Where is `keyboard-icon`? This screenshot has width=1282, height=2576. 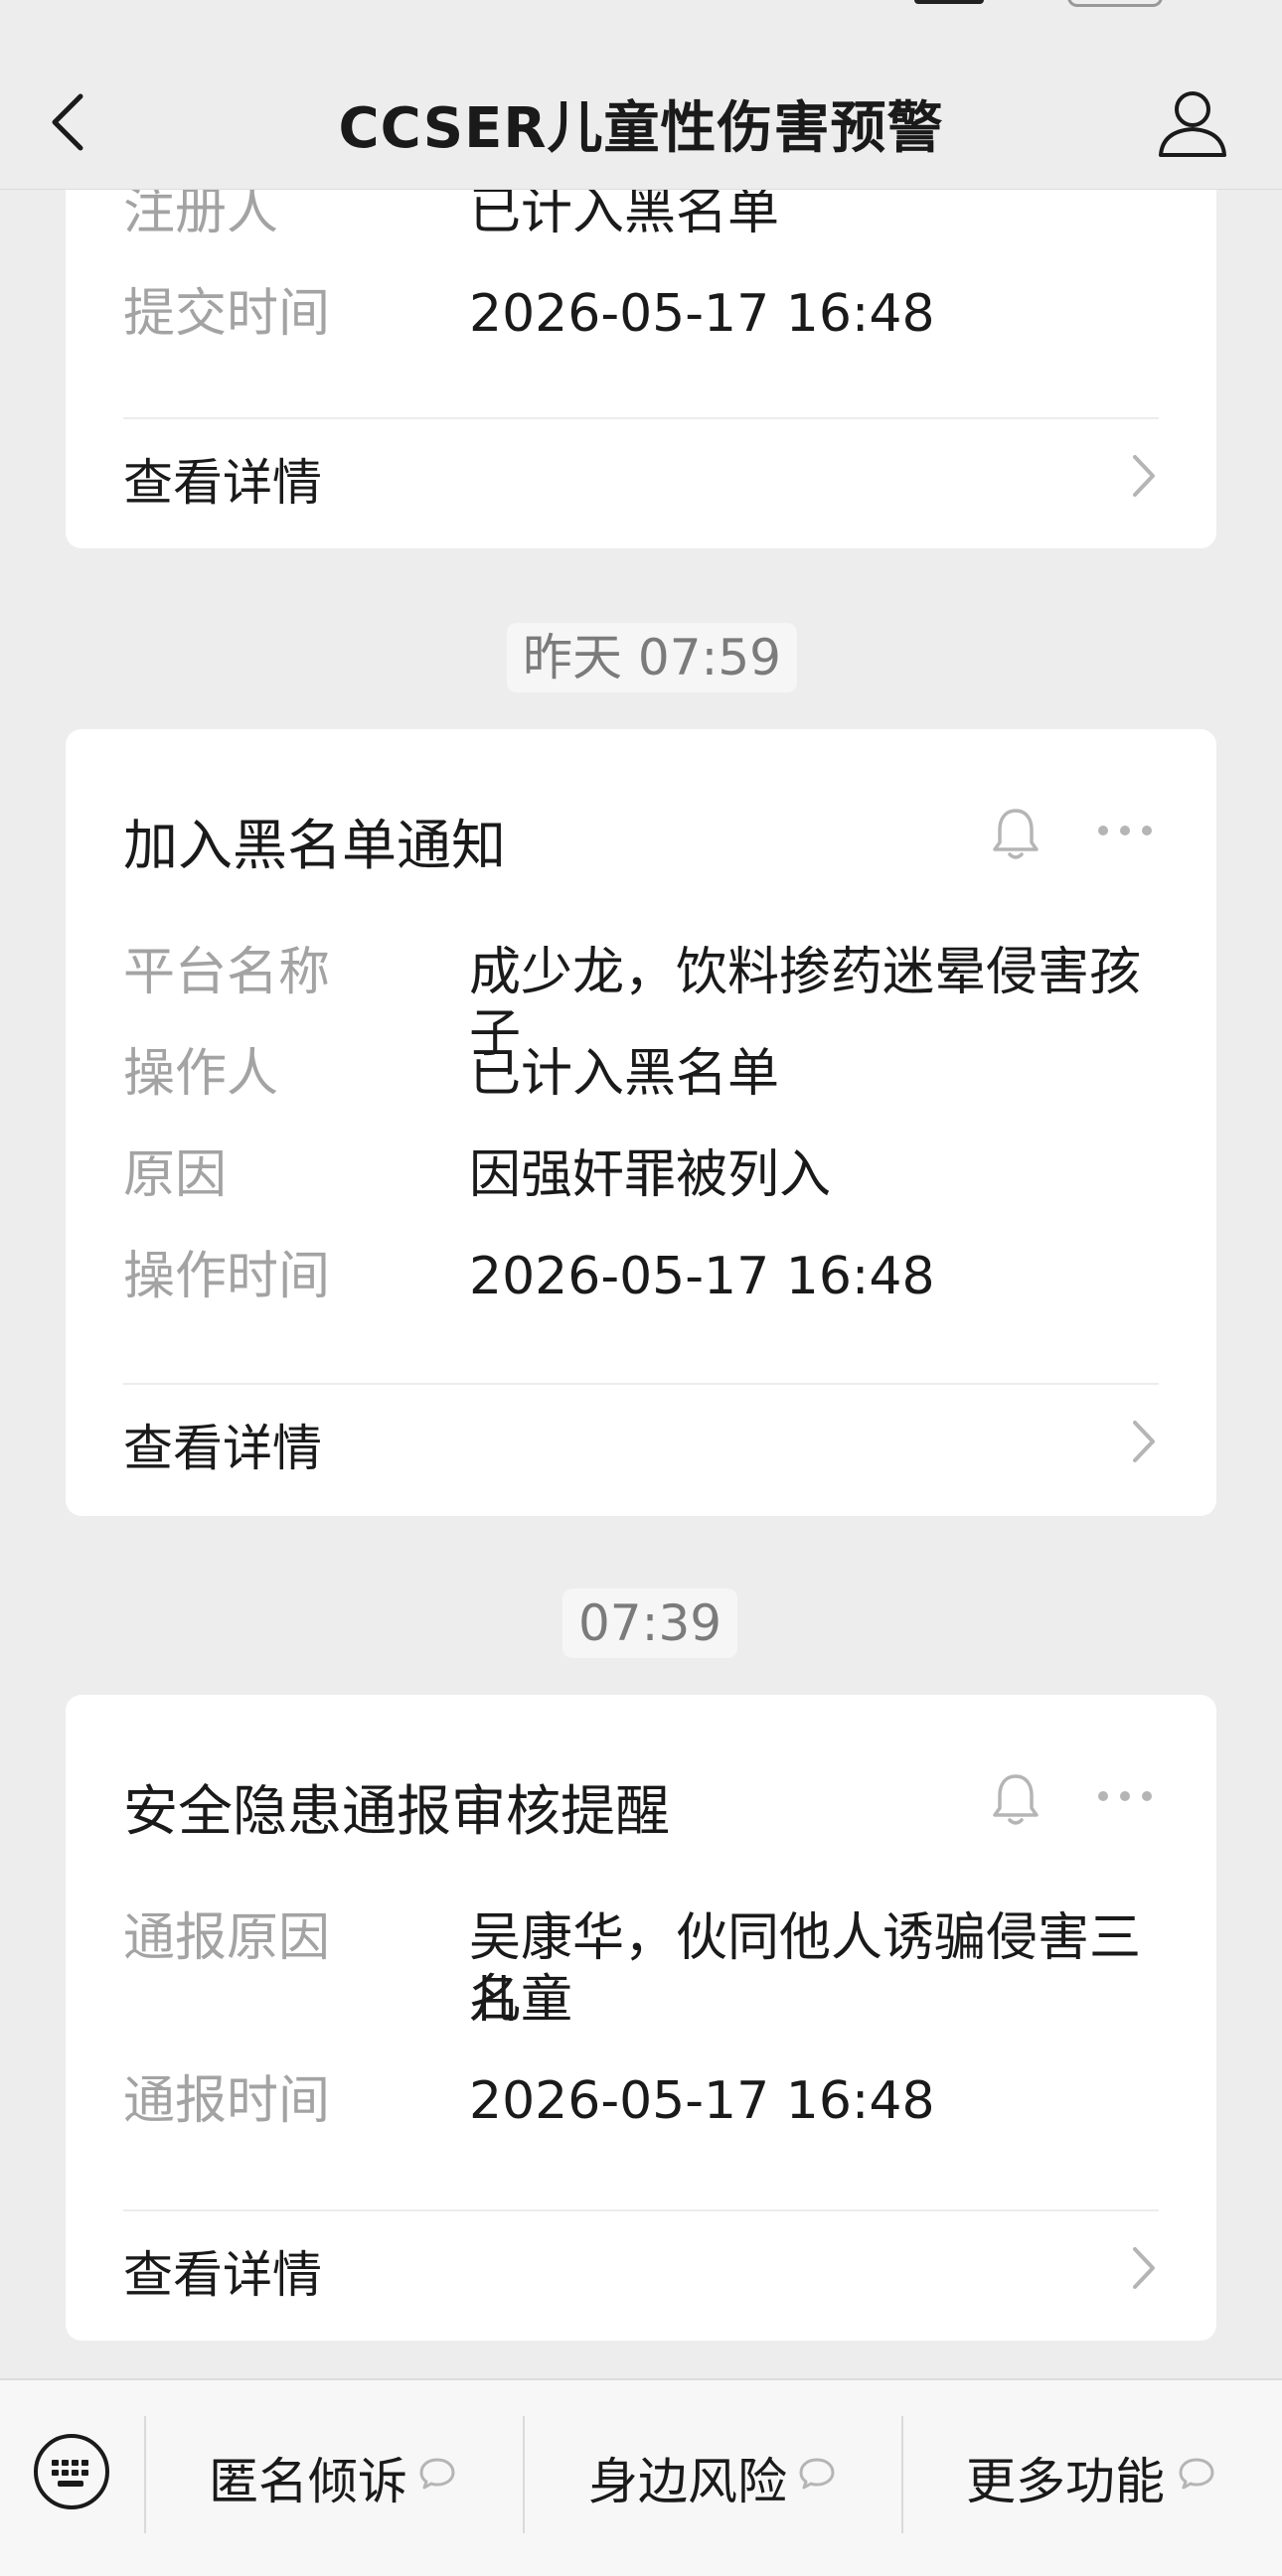 keyboard-icon is located at coordinates (71, 2471).